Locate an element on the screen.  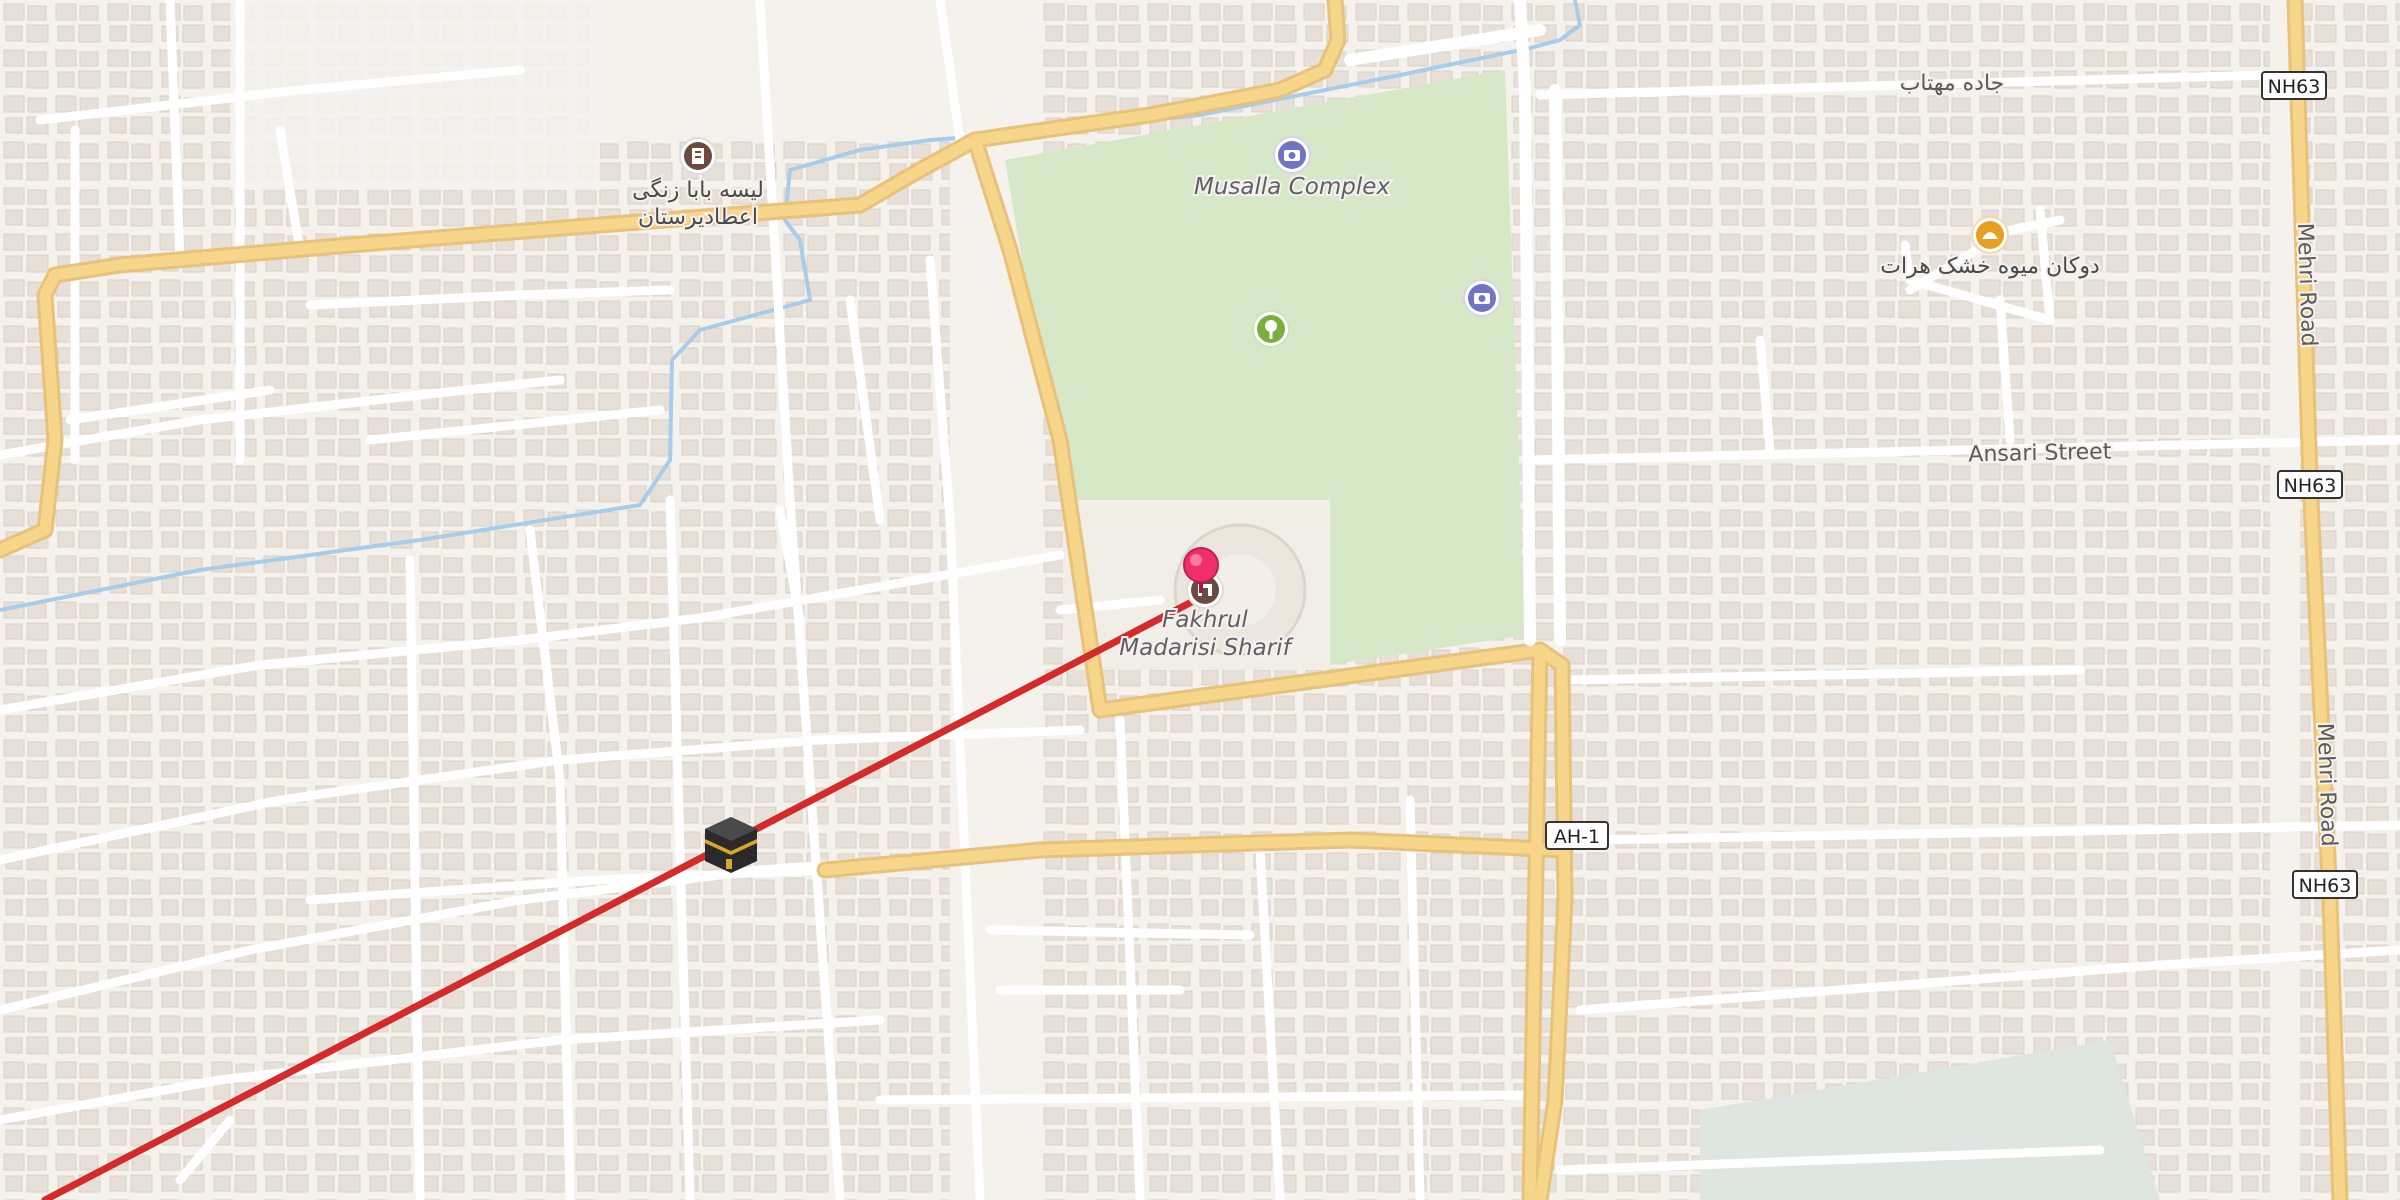
school-label-line1: لیسه بابا زنگی is located at coordinates (698, 190).